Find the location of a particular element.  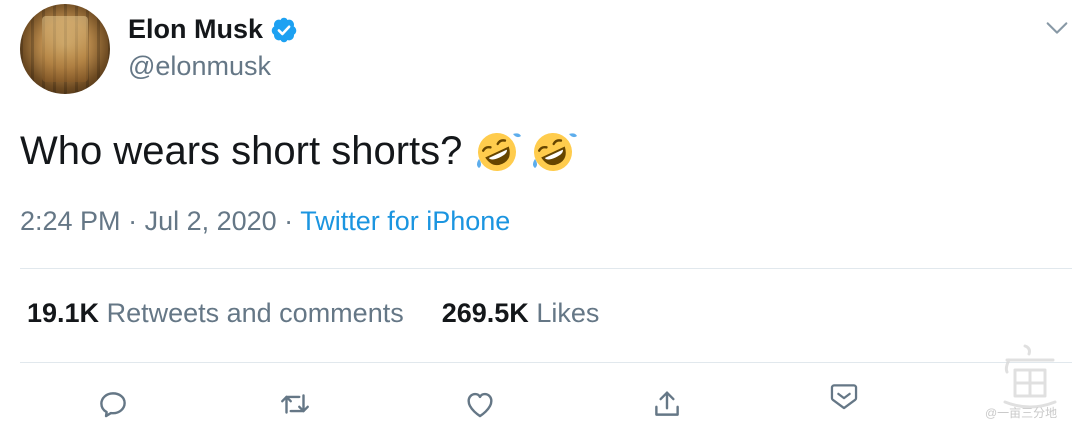

retweets-stat: 19.1K Retweets and comments is located at coordinates (215, 313).